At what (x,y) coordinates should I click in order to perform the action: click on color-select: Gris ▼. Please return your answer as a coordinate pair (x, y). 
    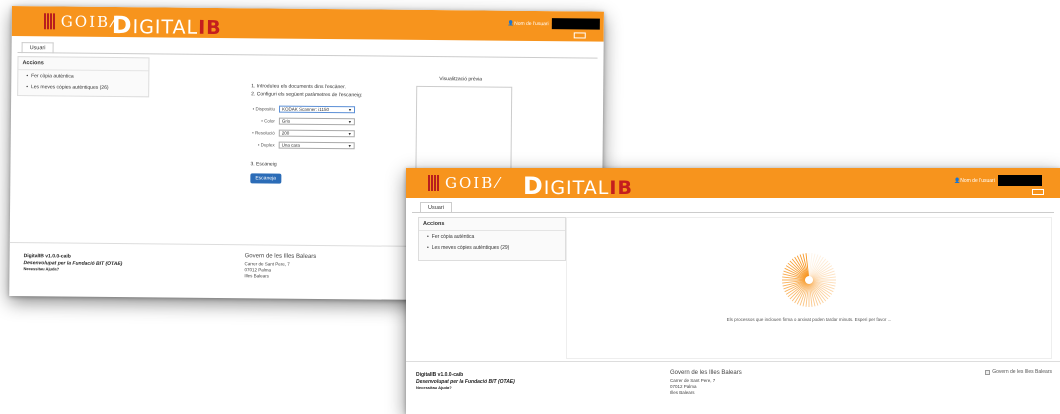
    Looking at the image, I should click on (316, 121).